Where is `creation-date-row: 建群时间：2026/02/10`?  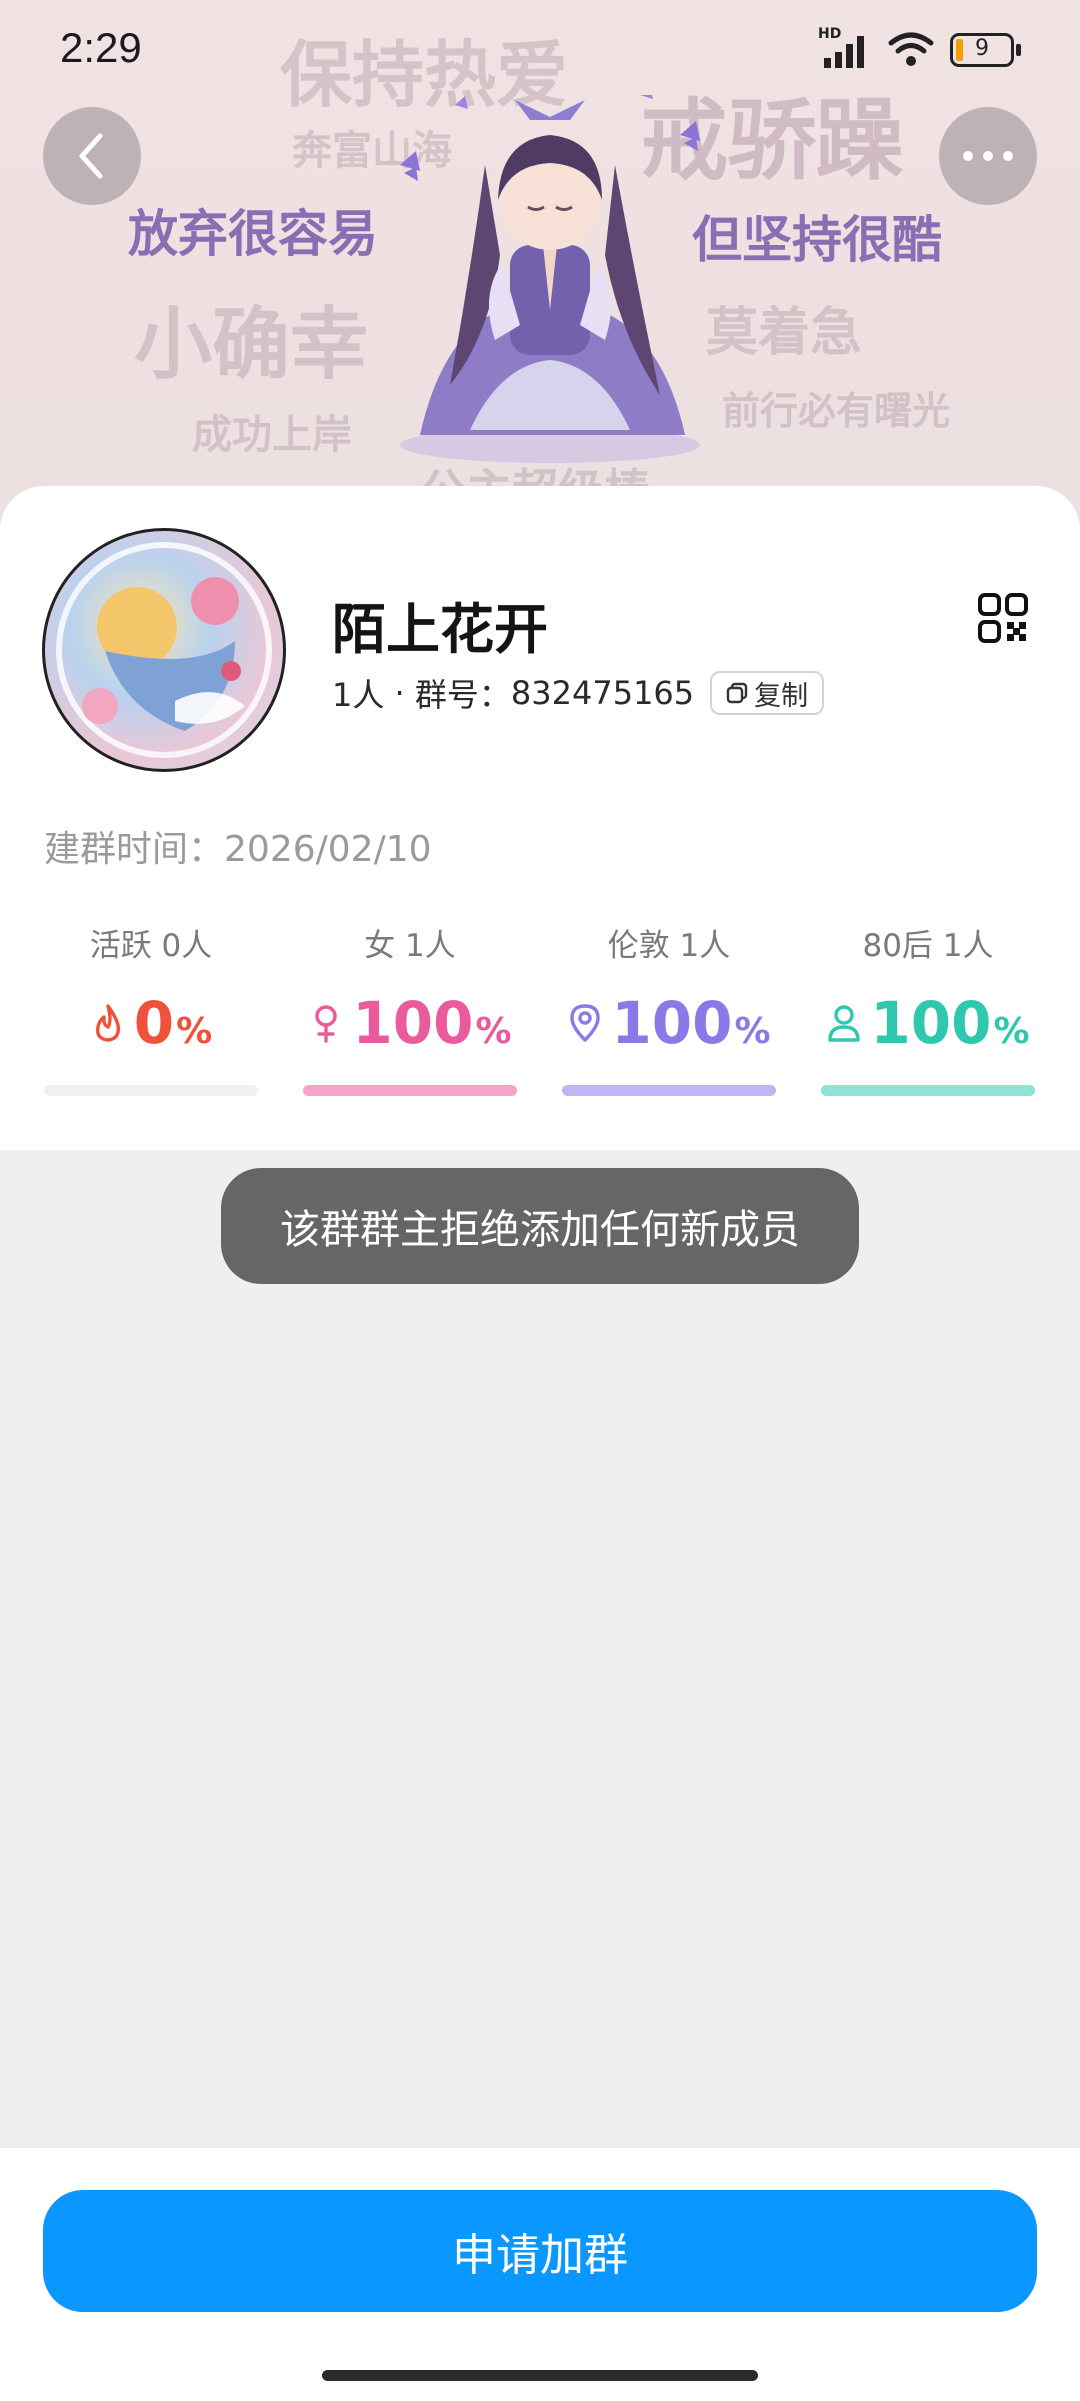 creation-date-row: 建群时间：2026/02/10 is located at coordinates (238, 846).